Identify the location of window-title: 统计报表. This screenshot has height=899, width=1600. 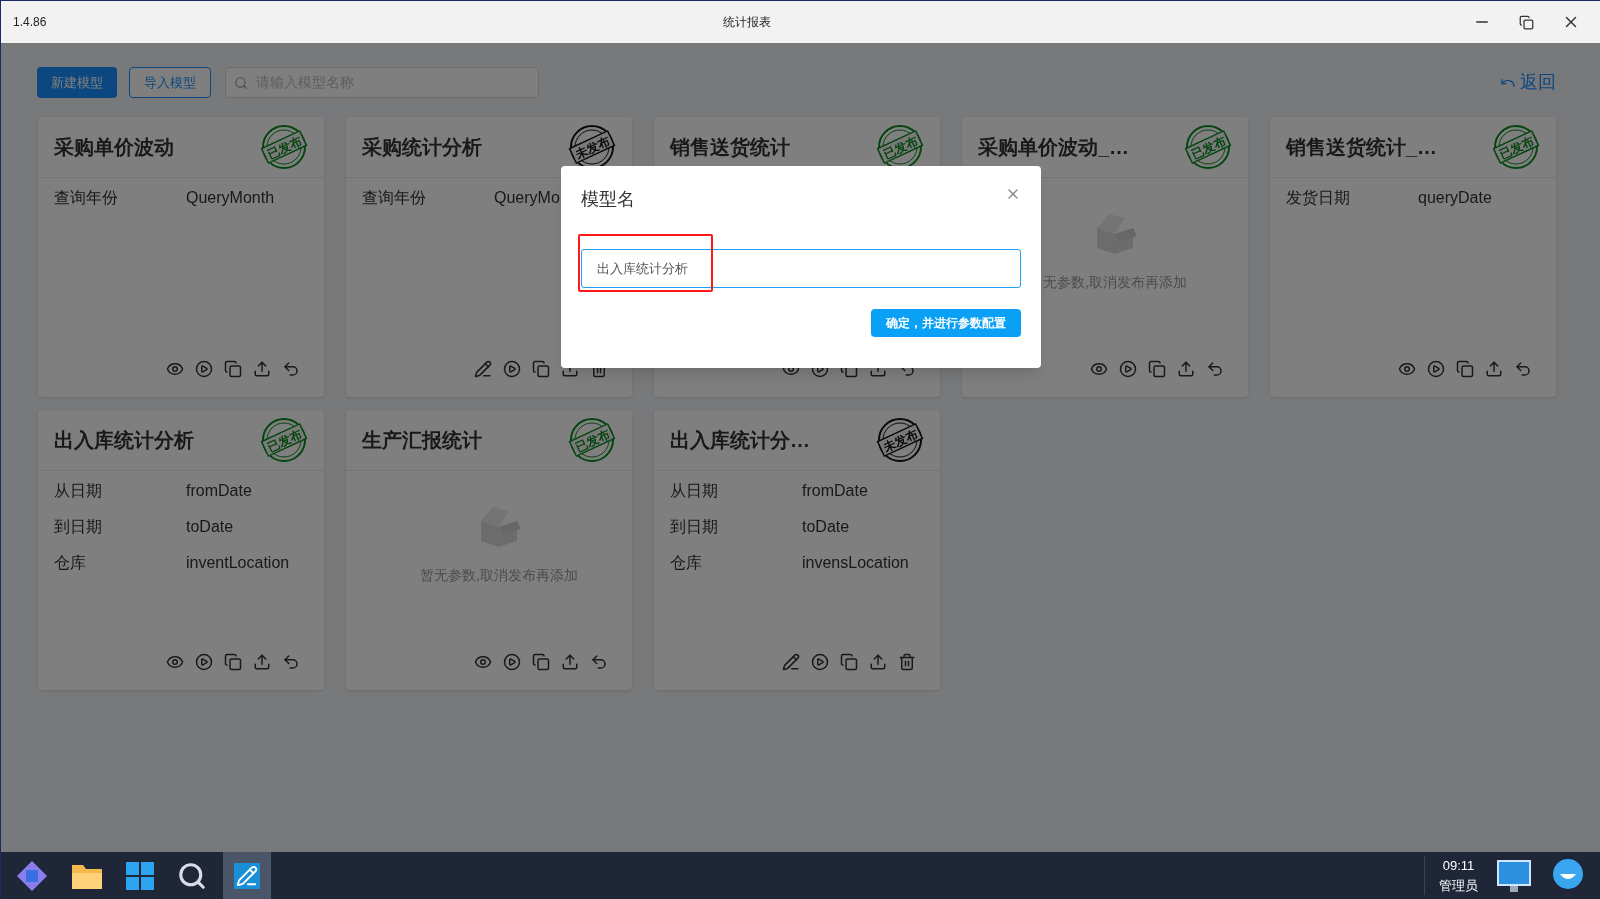
(747, 22).